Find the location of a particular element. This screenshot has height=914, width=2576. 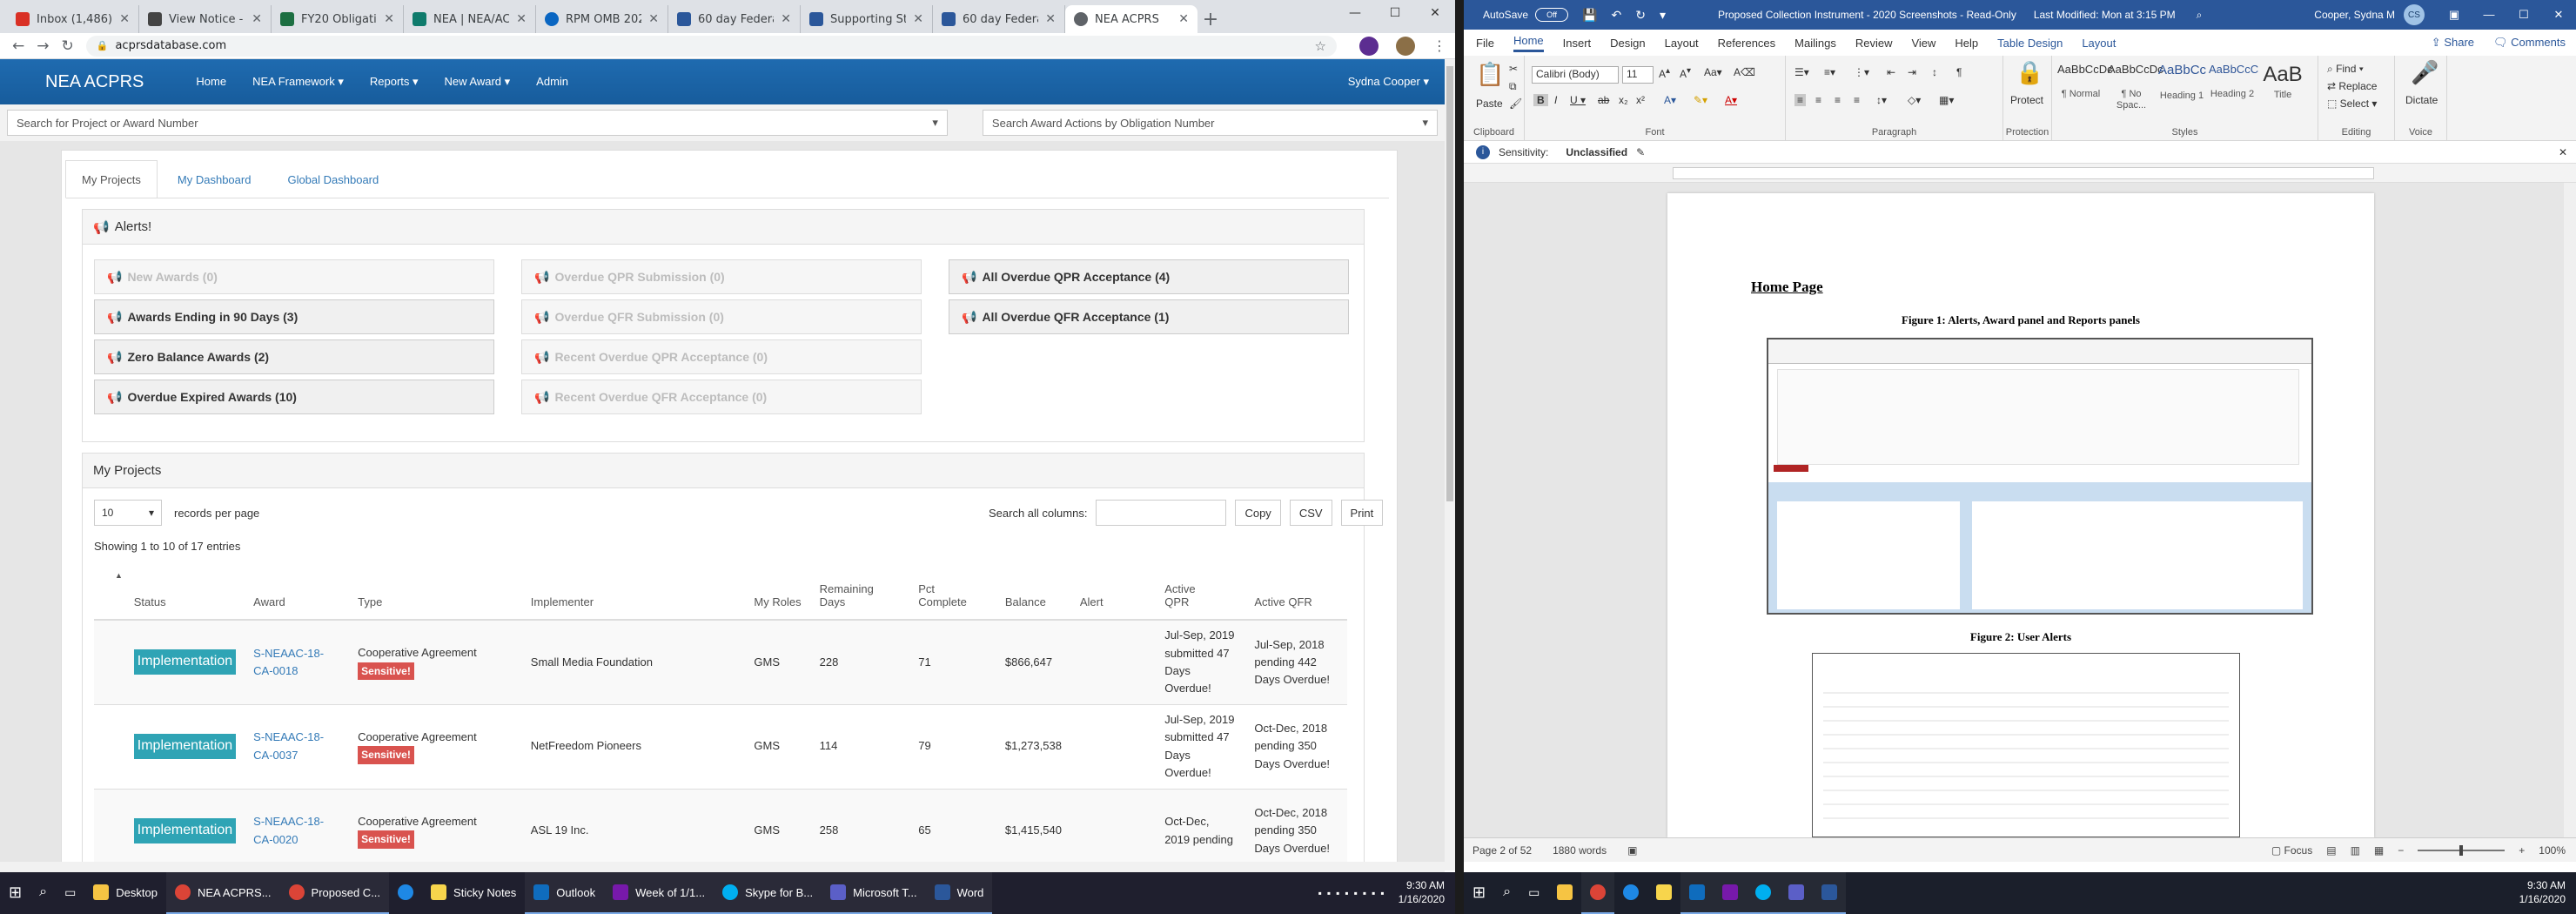

tab-global-dashboard: Global Dashboard is located at coordinates (333, 179).